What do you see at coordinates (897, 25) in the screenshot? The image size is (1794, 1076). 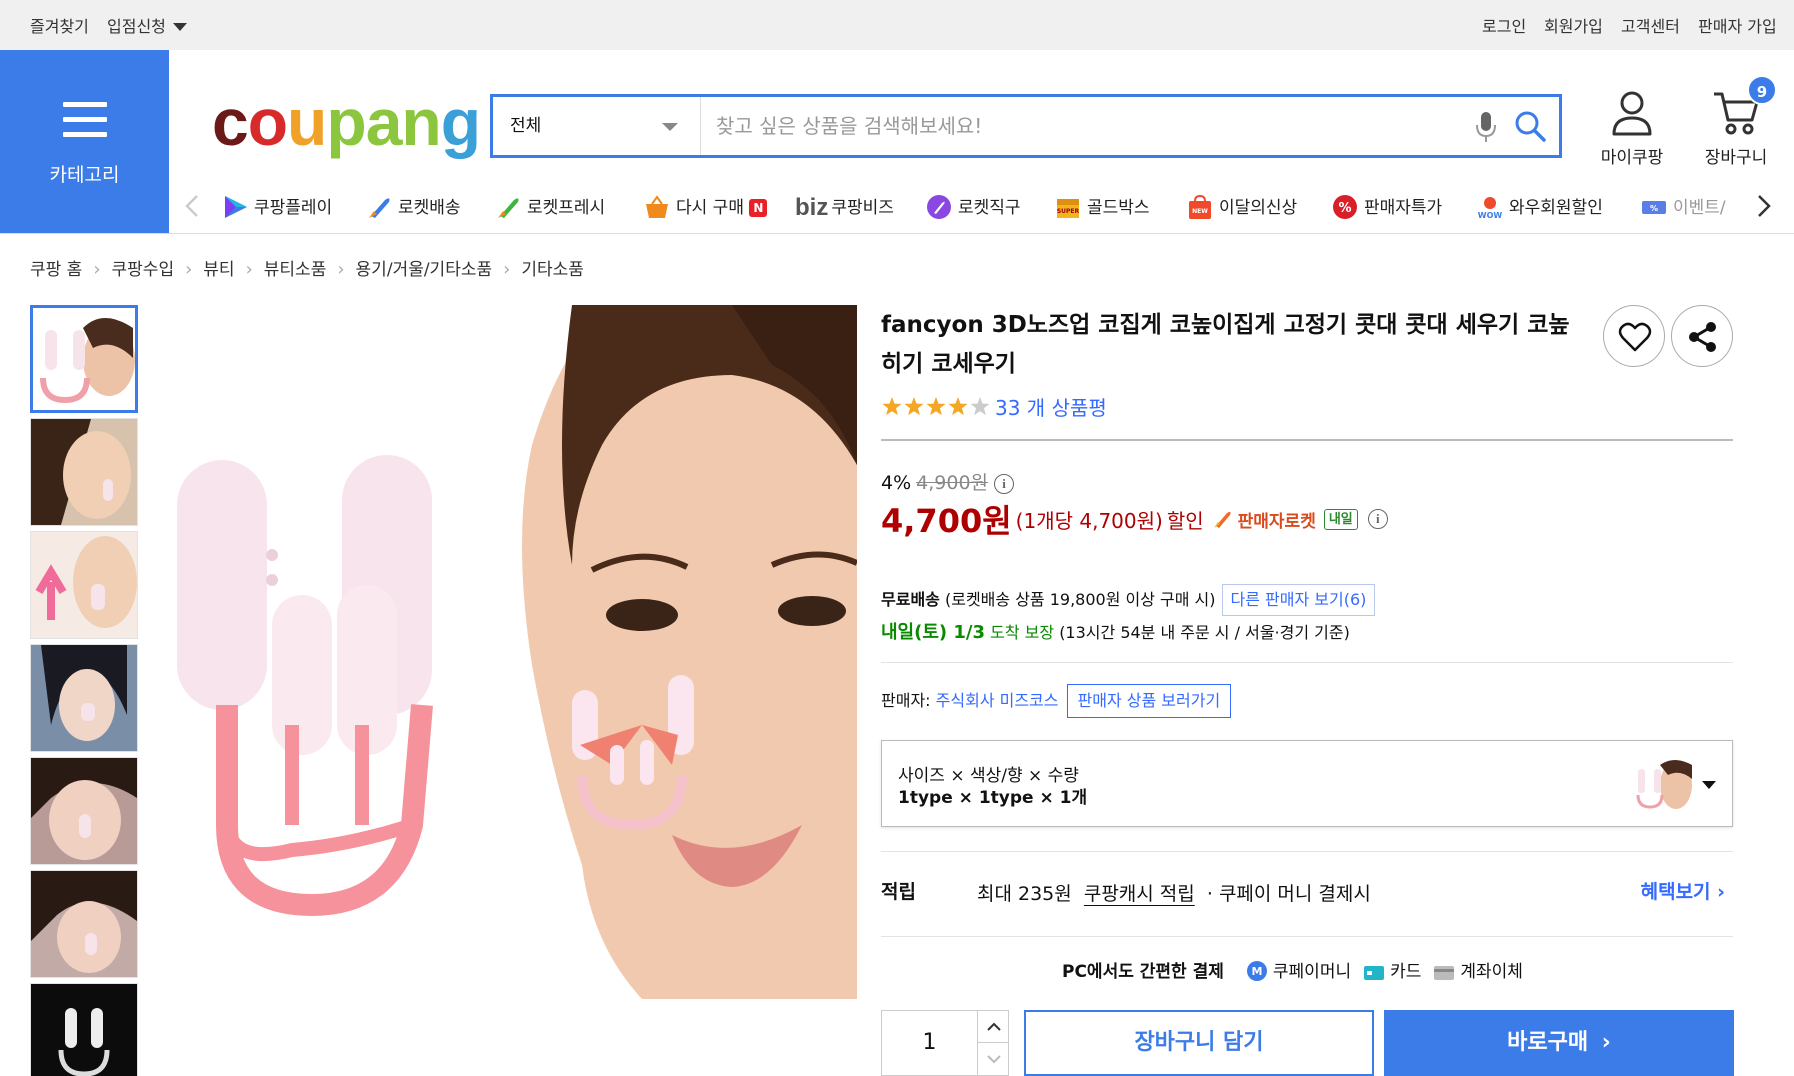 I see `top-utility-bar: 즐겨찾기 입점신청 로그인 회원가입 고객센터 판매자 가입` at bounding box center [897, 25].